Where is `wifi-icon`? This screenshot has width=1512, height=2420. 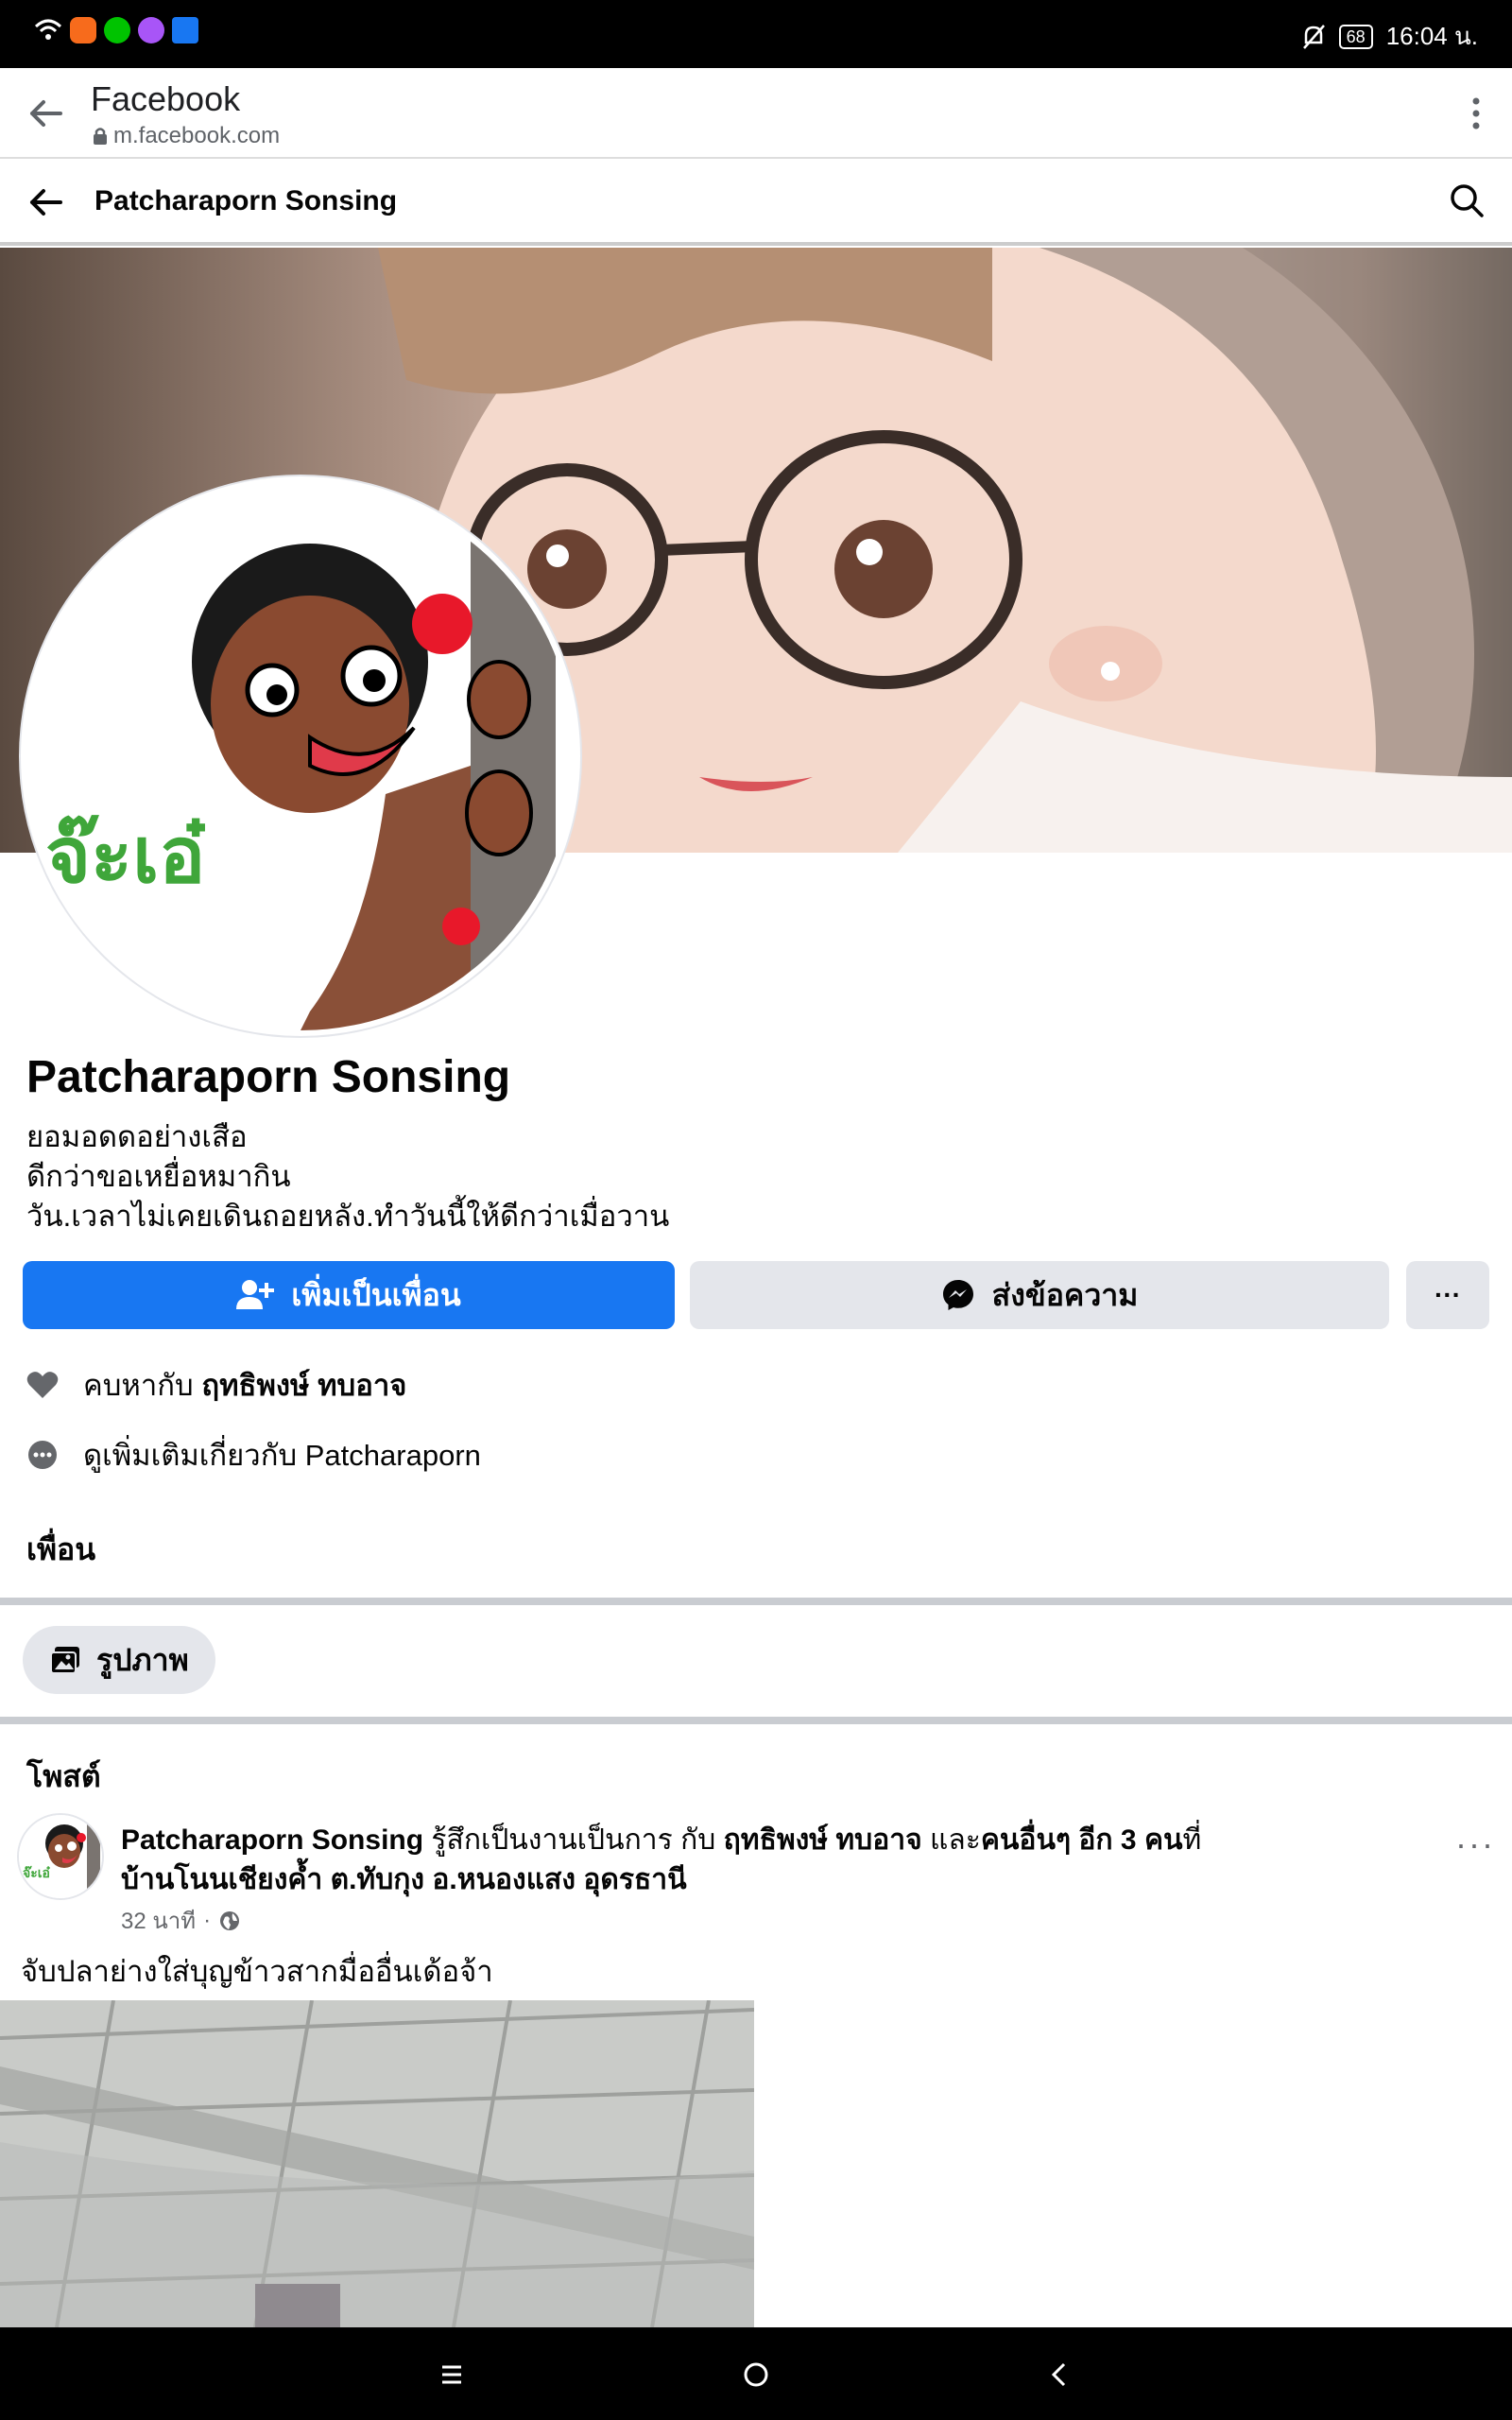
wifi-icon is located at coordinates (48, 30).